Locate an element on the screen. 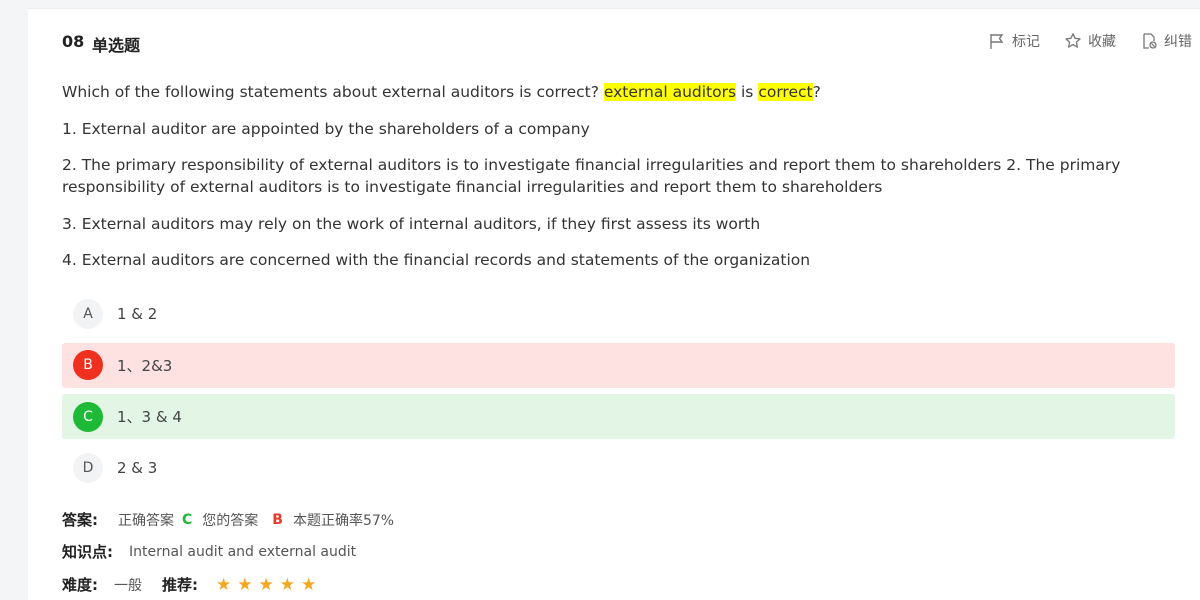 The width and height of the screenshot is (1200, 600). correct-answer-value: C is located at coordinates (187, 519).